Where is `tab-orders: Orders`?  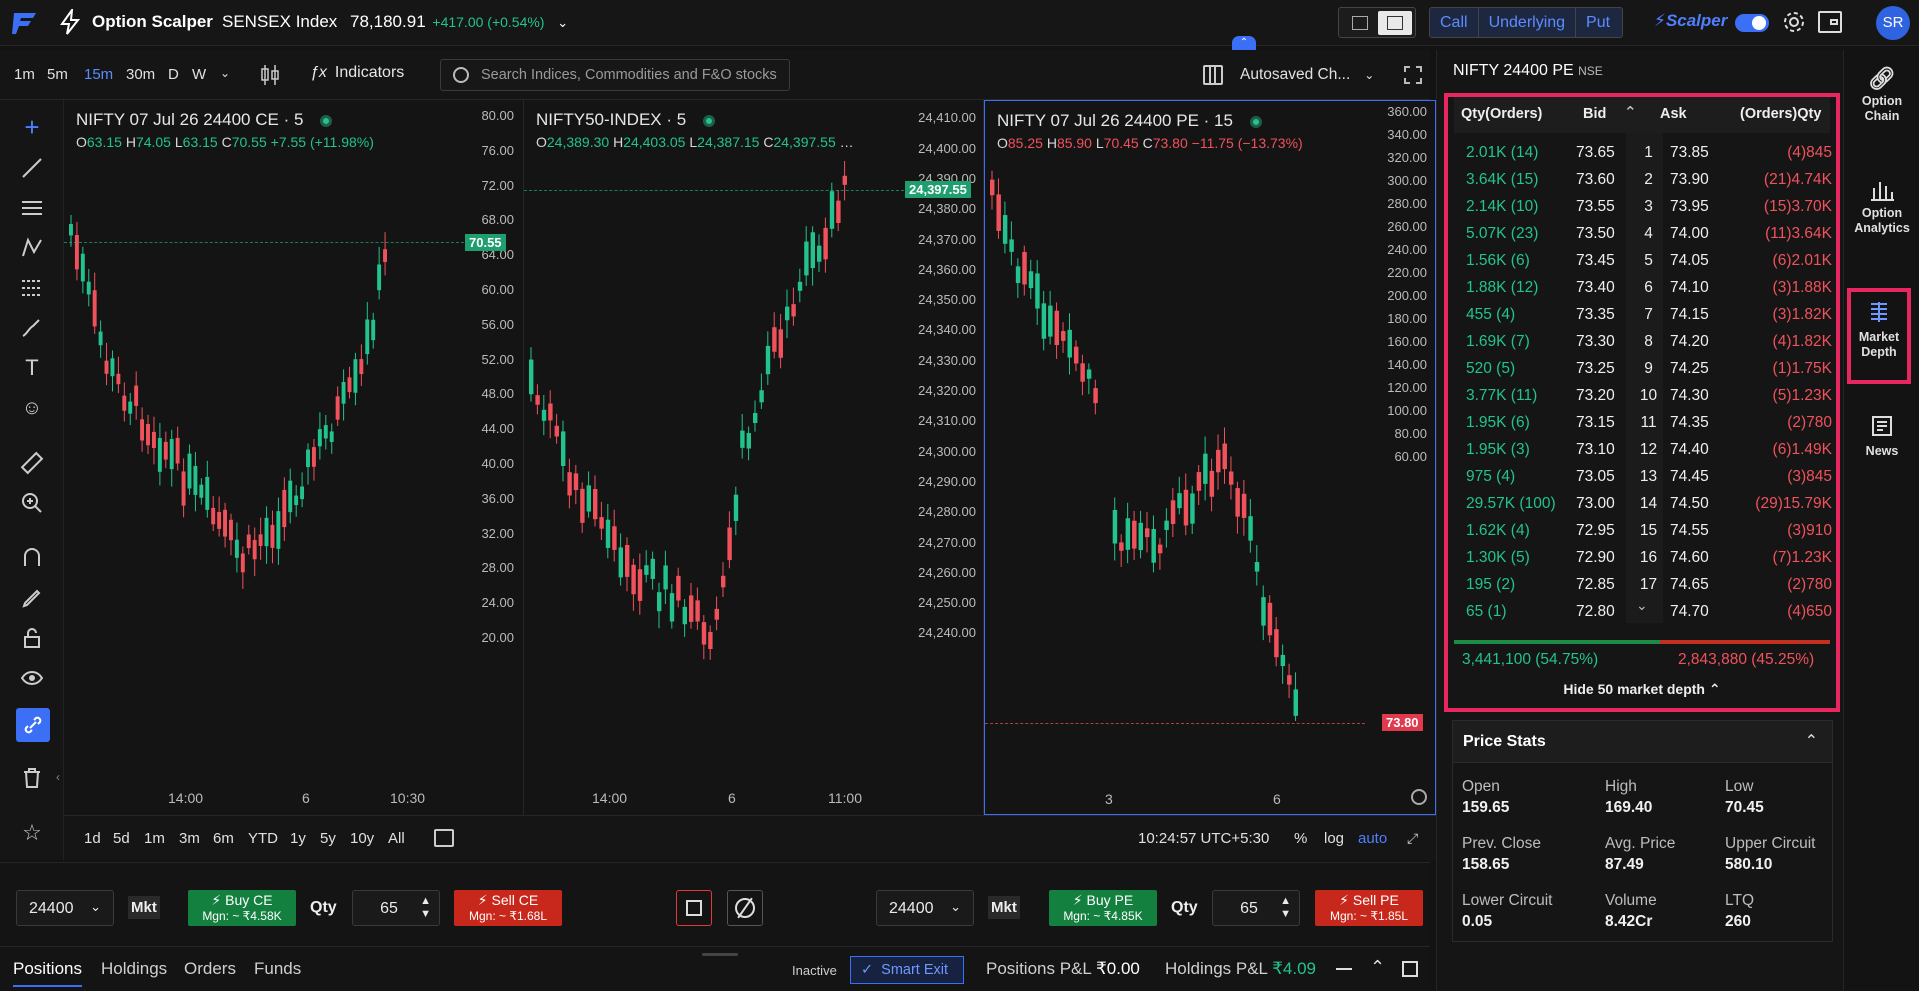
tab-orders: Orders is located at coordinates (210, 969).